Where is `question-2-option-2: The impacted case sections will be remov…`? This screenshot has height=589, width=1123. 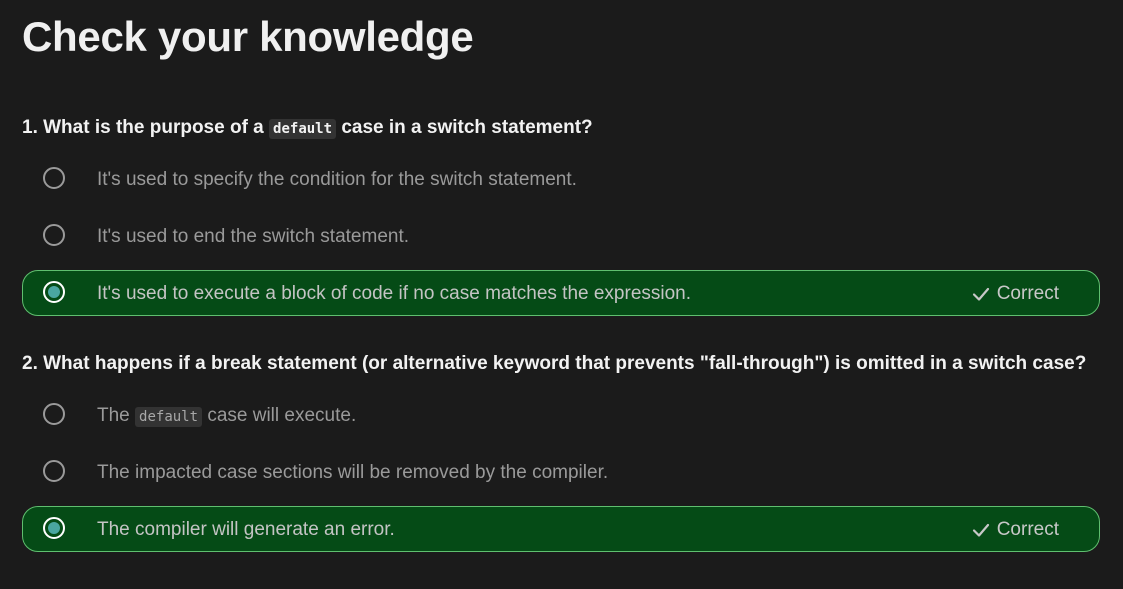
question-2-option-2: The impacted case sections will be remov… is located at coordinates (561, 472).